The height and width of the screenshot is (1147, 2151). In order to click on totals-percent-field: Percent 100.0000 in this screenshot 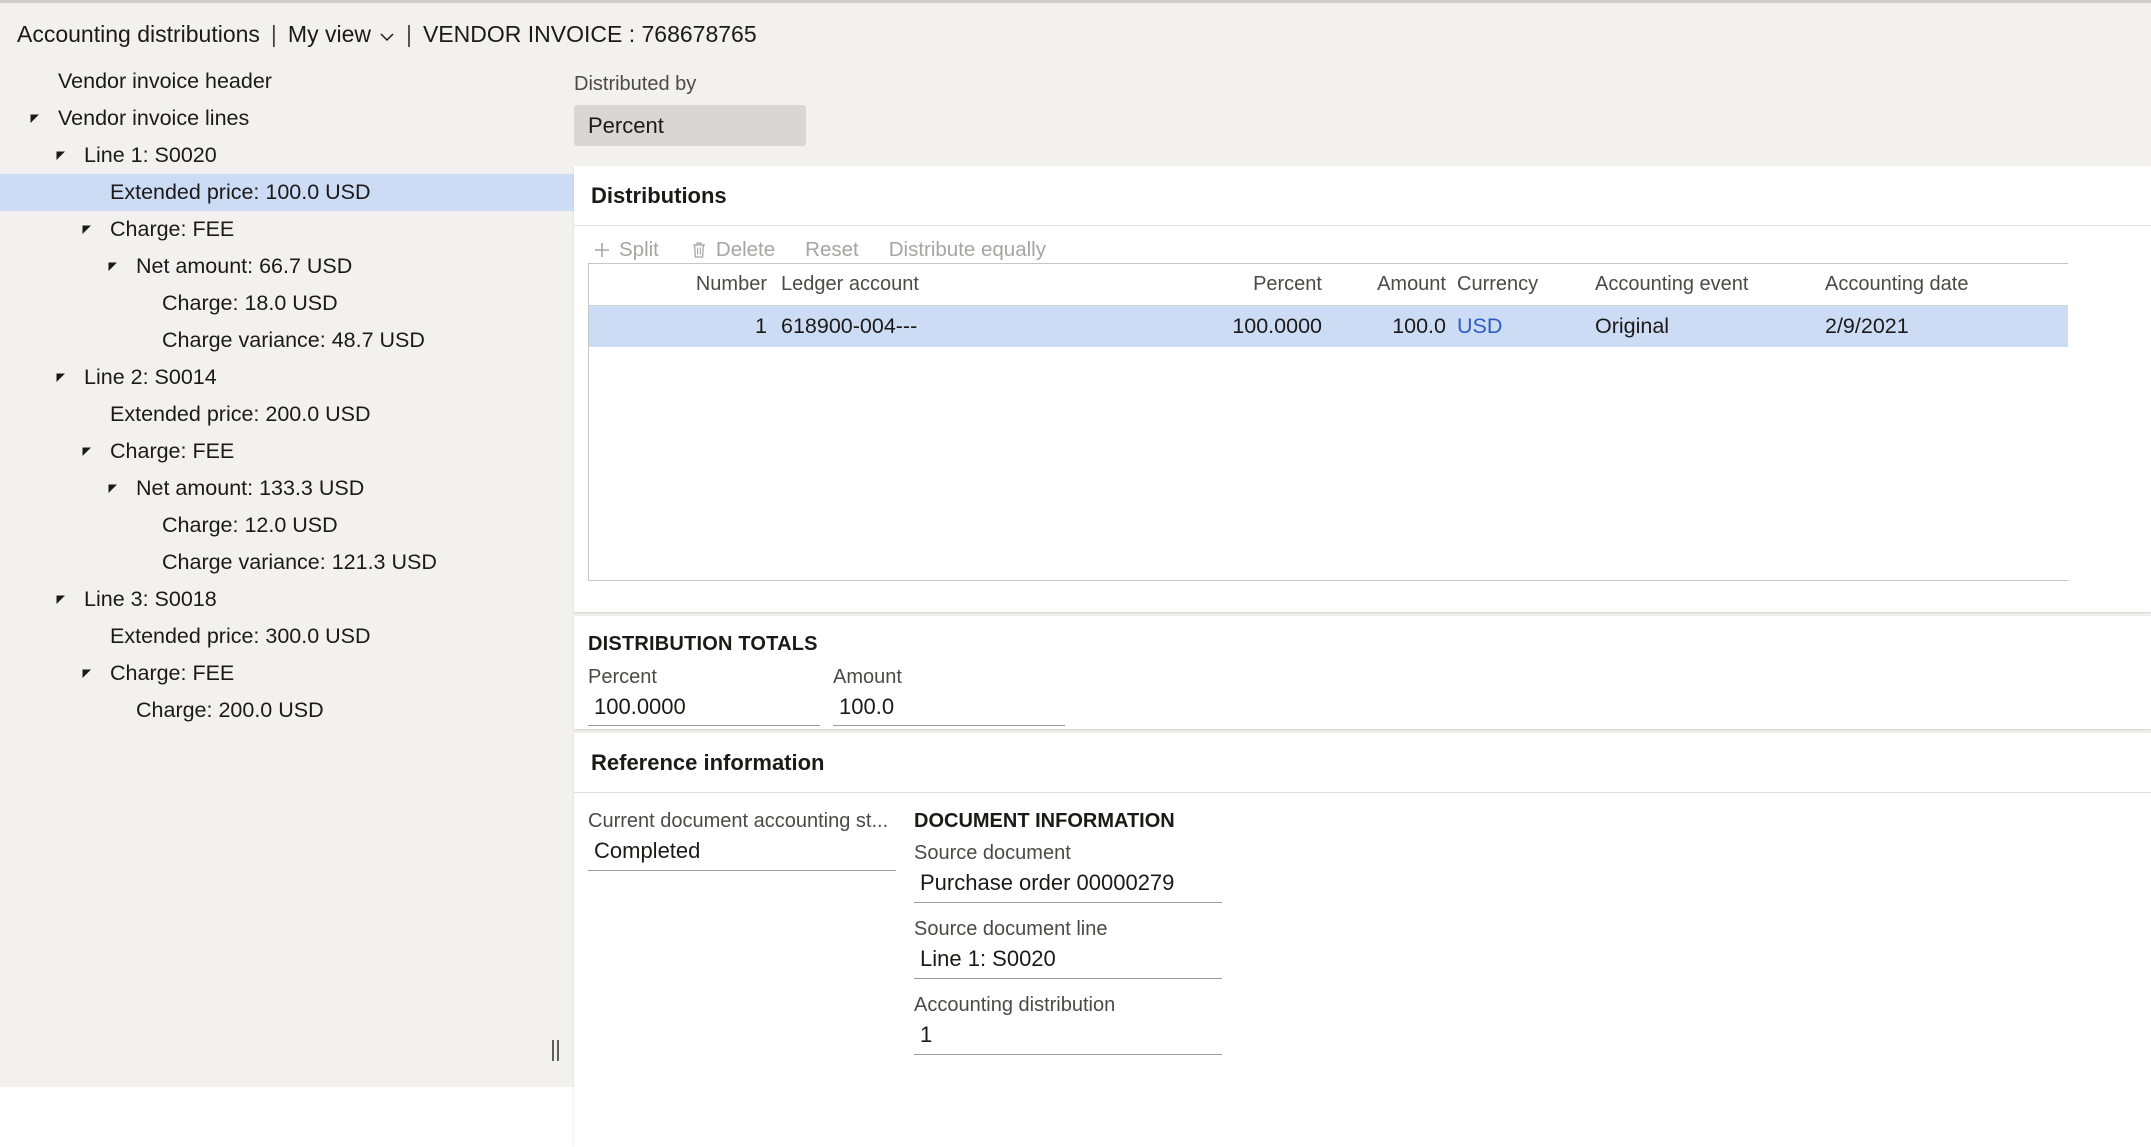, I will do `click(704, 696)`.